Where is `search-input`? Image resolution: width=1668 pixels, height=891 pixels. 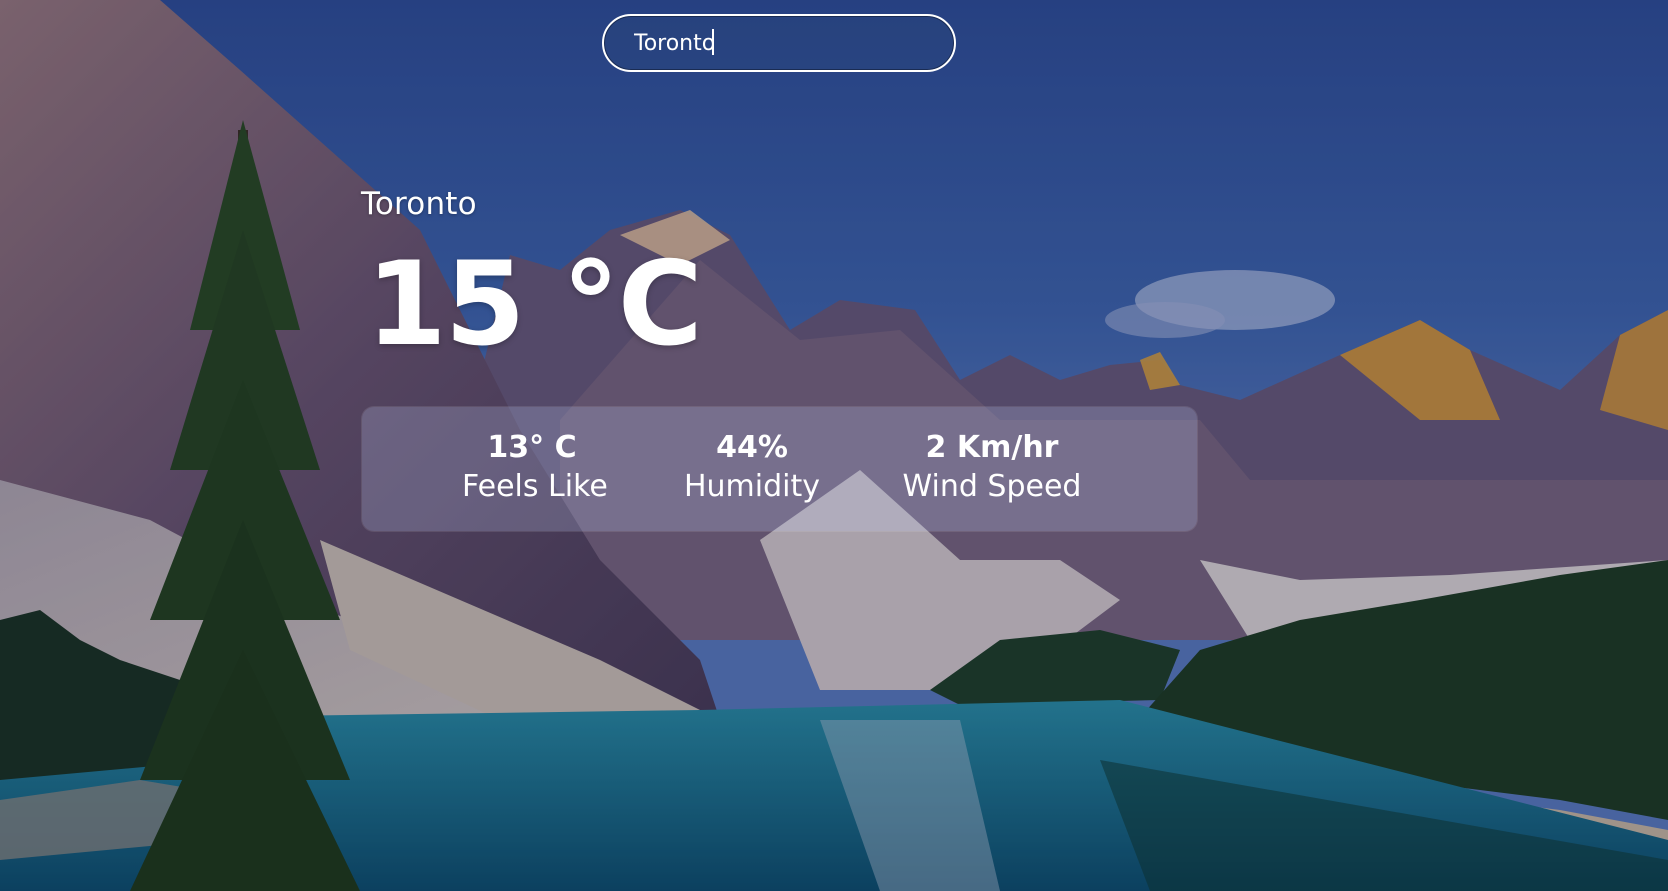 search-input is located at coordinates (784, 43).